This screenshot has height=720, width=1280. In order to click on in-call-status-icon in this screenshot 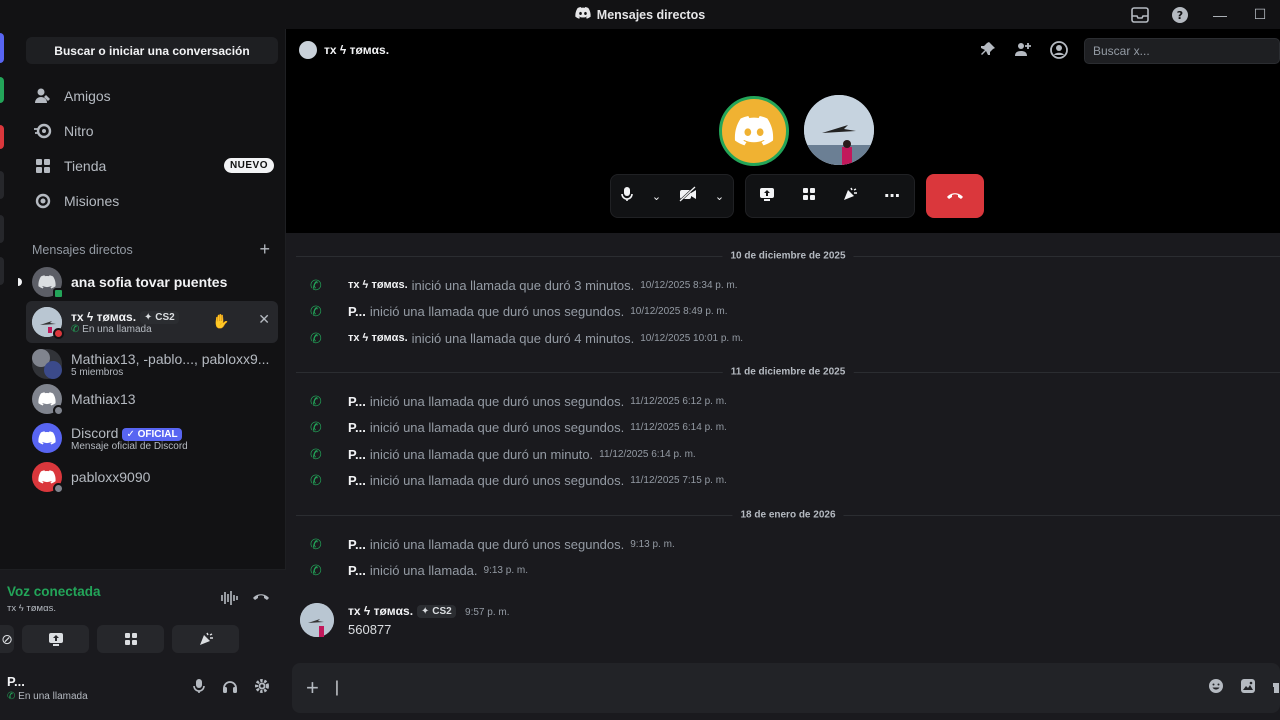, I will do `click(58, 333)`.